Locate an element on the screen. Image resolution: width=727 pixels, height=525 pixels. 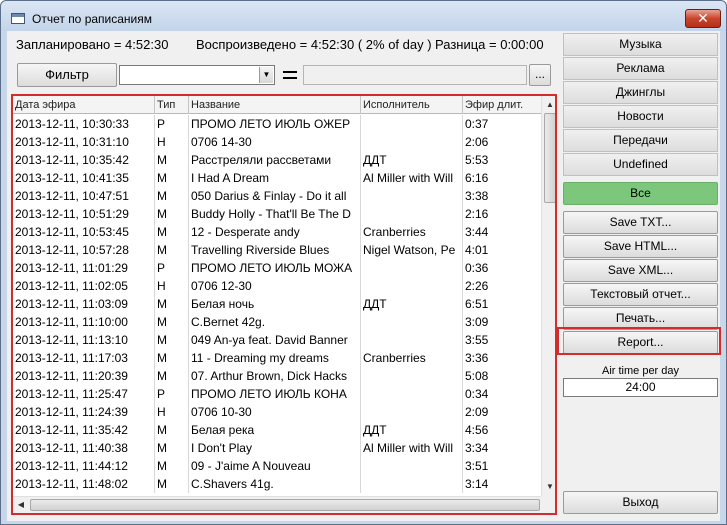
scroll-left-icon: ◀ is located at coordinates (21, 505).